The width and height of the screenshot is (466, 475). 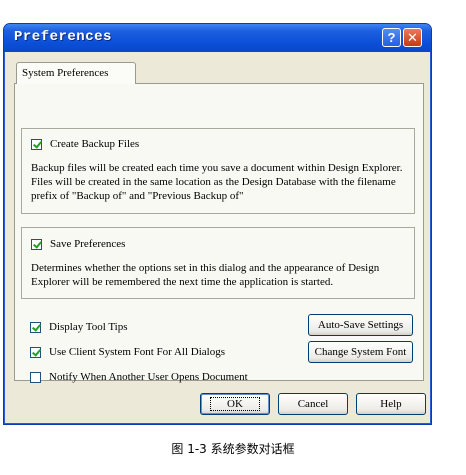 I want to click on ok-button: OK, so click(x=235, y=404).